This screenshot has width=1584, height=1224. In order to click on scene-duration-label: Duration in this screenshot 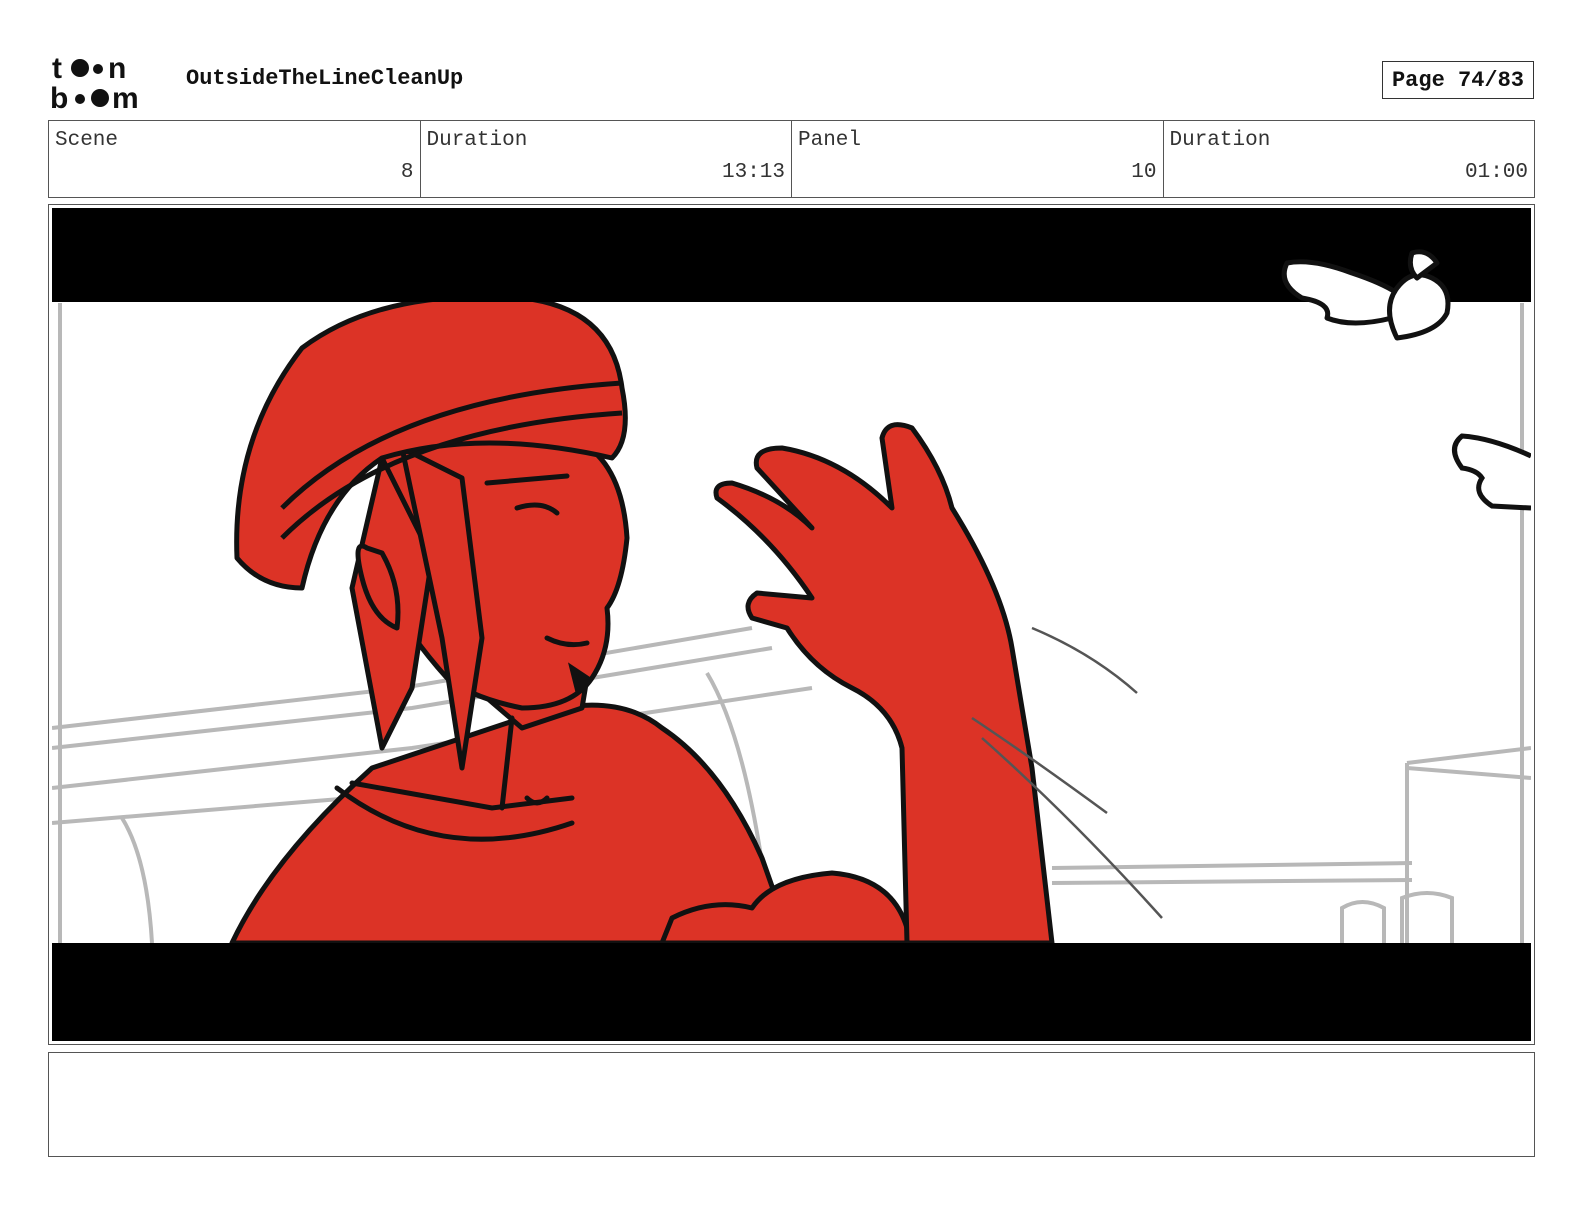, I will do `click(477, 140)`.